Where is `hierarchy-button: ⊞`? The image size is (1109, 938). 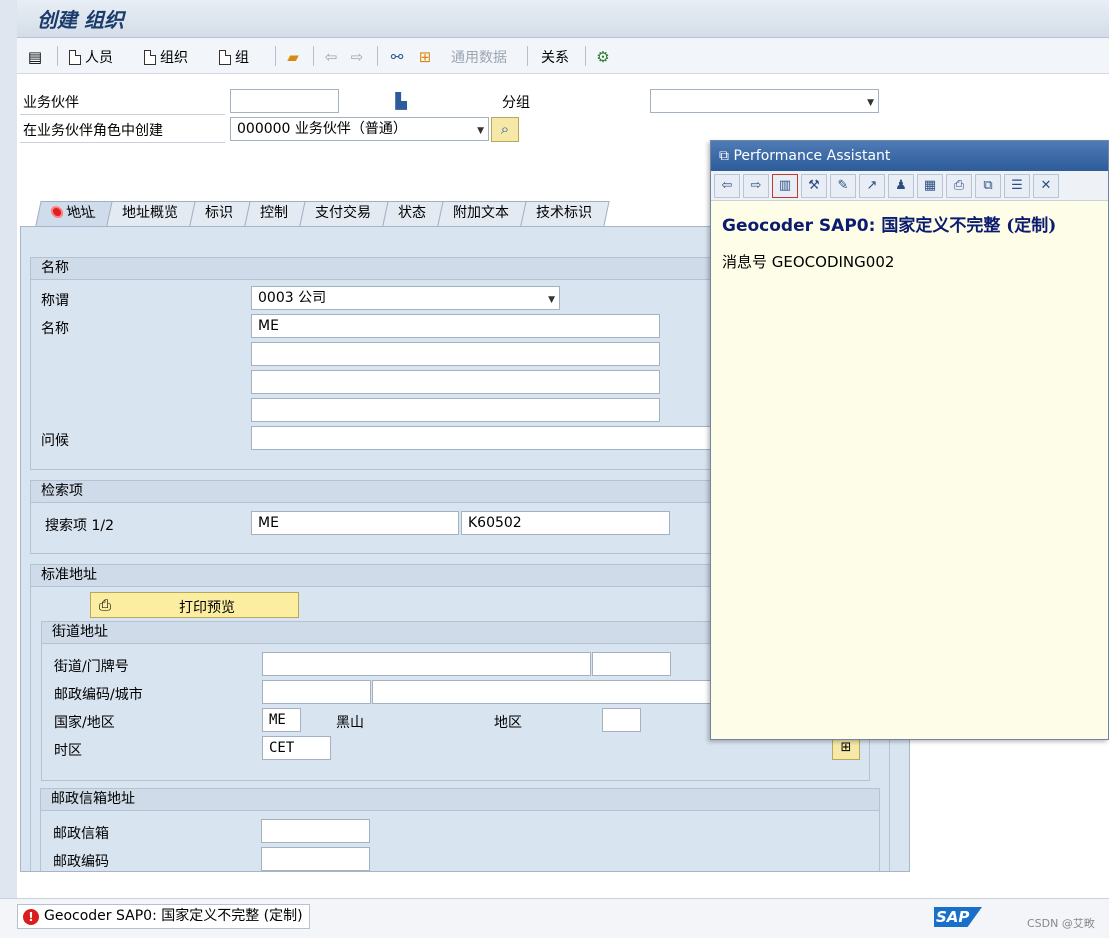 hierarchy-button: ⊞ is located at coordinates (425, 57).